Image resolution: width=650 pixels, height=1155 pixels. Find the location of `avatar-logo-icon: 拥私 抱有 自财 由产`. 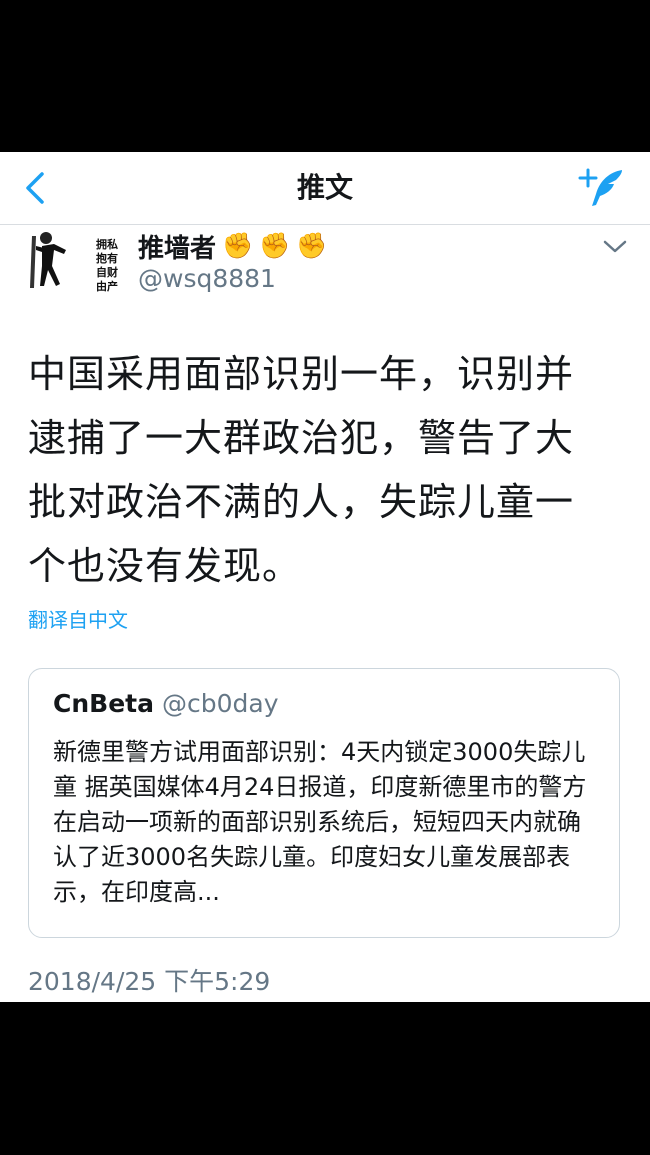

avatar-logo-icon: 拥私 抱有 自财 由产 is located at coordinates (78, 265).